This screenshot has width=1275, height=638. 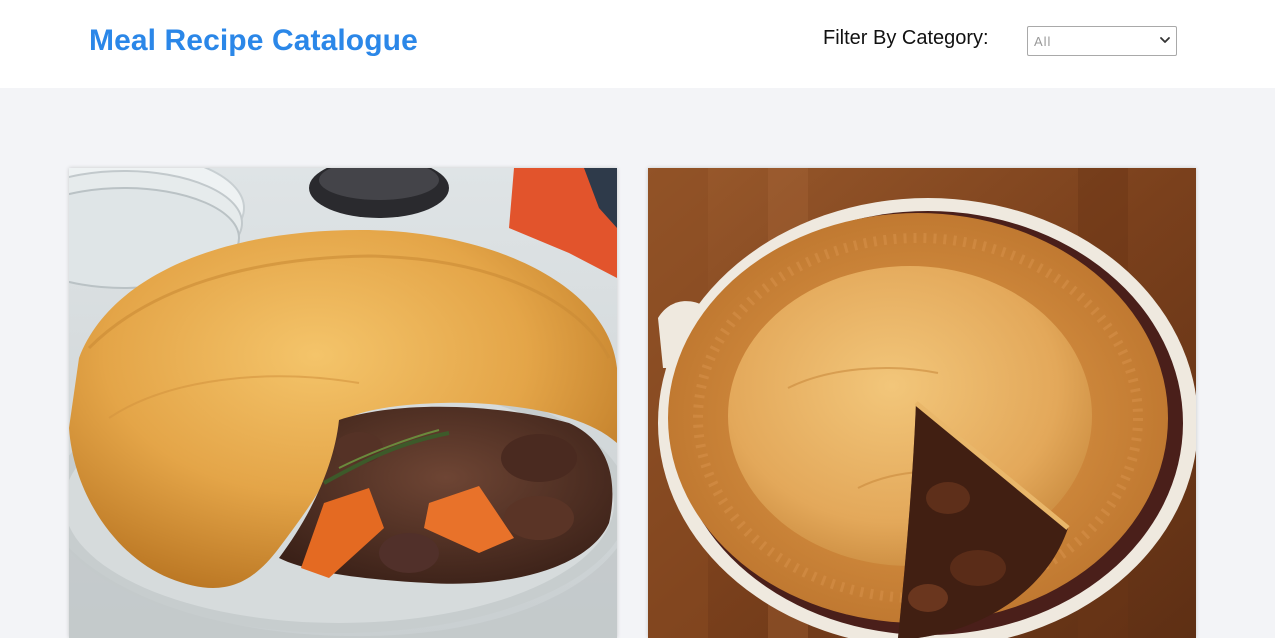 What do you see at coordinates (1102, 41) in the screenshot?
I see `category-filter-select: All` at bounding box center [1102, 41].